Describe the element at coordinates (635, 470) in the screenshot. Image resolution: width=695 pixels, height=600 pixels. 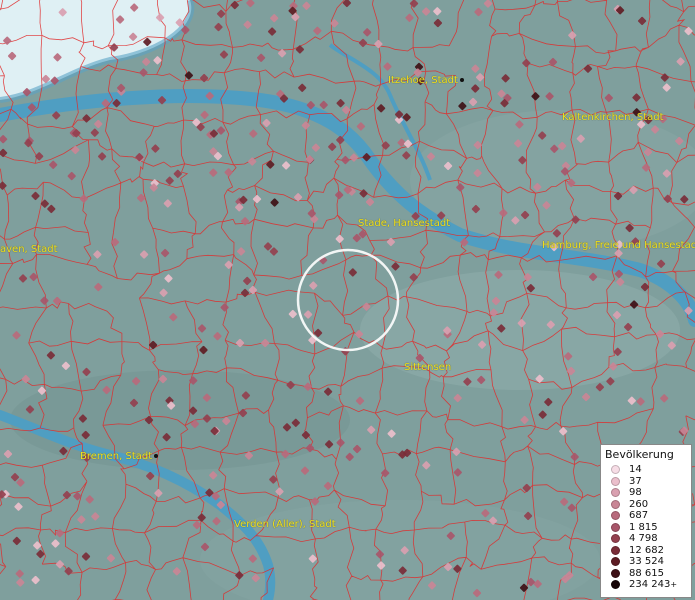
I see `legend-label: 14` at that location.